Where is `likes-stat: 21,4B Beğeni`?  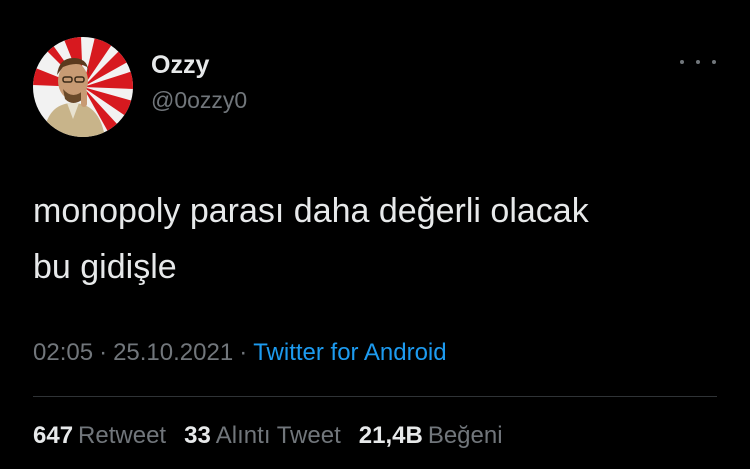
likes-stat: 21,4B Beğeni is located at coordinates (431, 436).